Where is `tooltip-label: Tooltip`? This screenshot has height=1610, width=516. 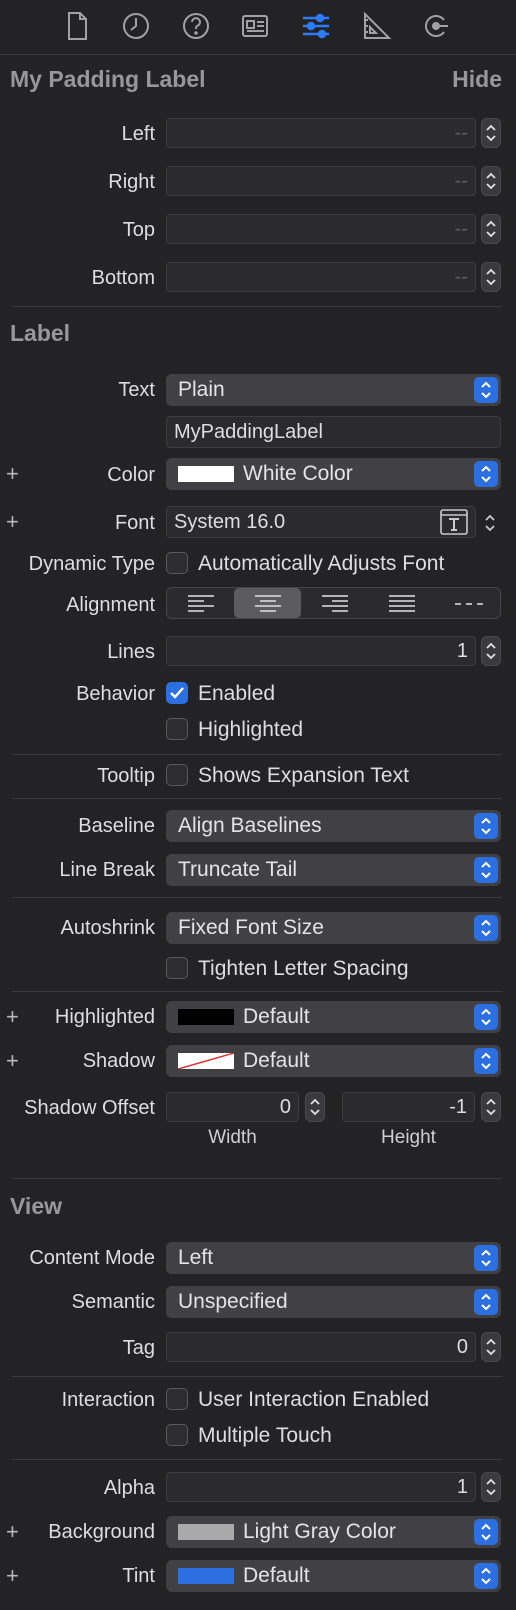 tooltip-label: Tooltip is located at coordinates (126, 776).